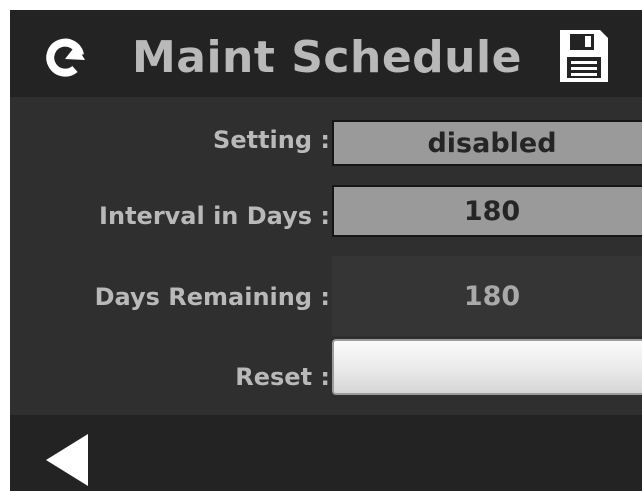 This screenshot has height=491, width=642. Describe the element at coordinates (271, 140) in the screenshot. I see `setting-label: Setting :` at that location.